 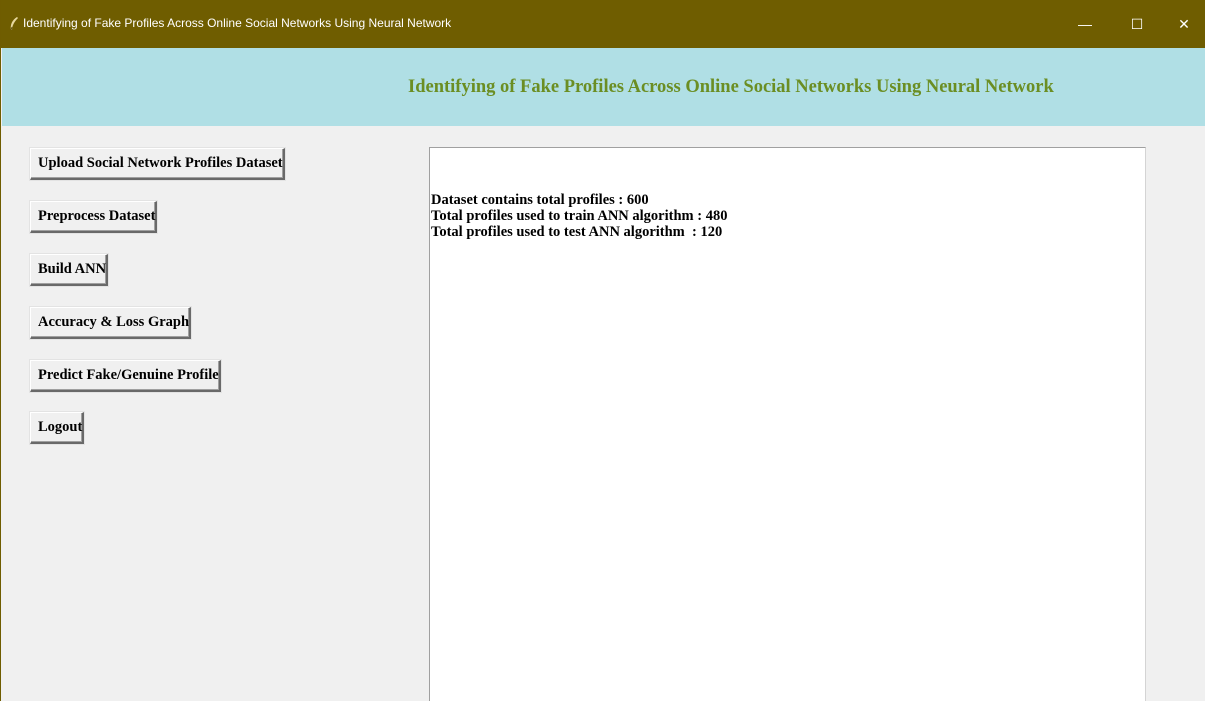 I want to click on maximize-icon: ☐, so click(x=1137, y=23).